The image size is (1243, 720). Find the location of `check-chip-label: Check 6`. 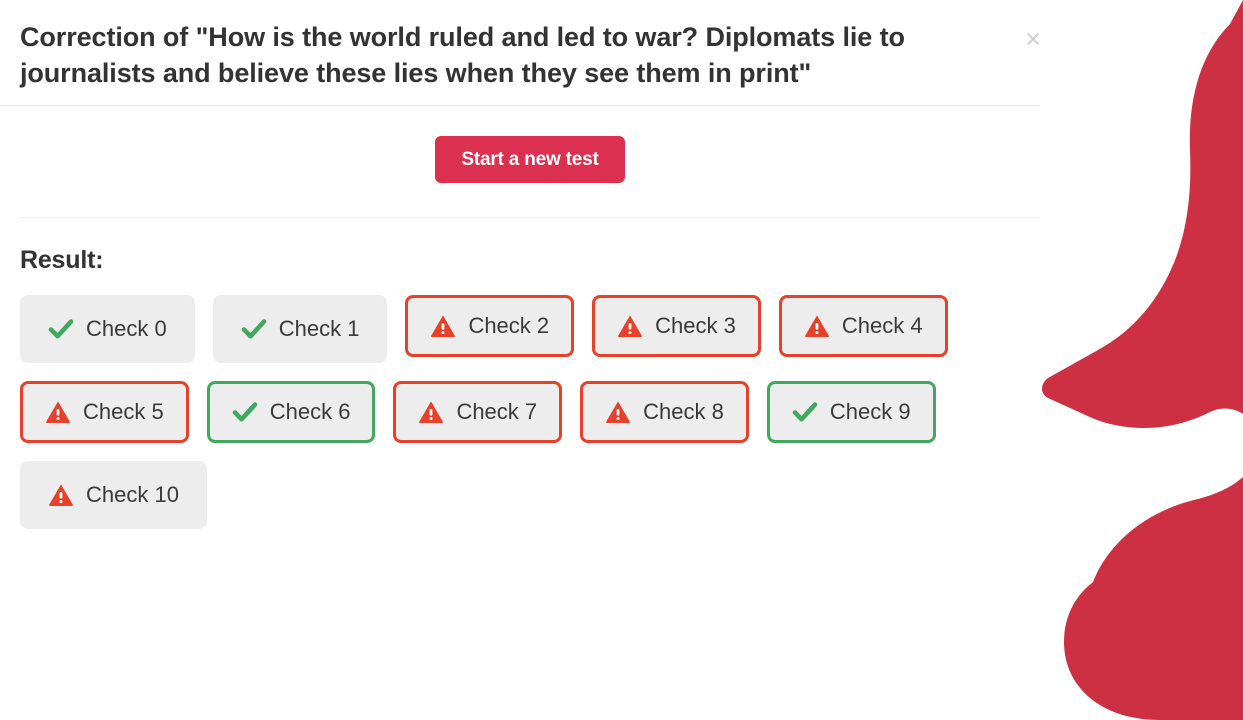

check-chip-label: Check 6 is located at coordinates (310, 412).